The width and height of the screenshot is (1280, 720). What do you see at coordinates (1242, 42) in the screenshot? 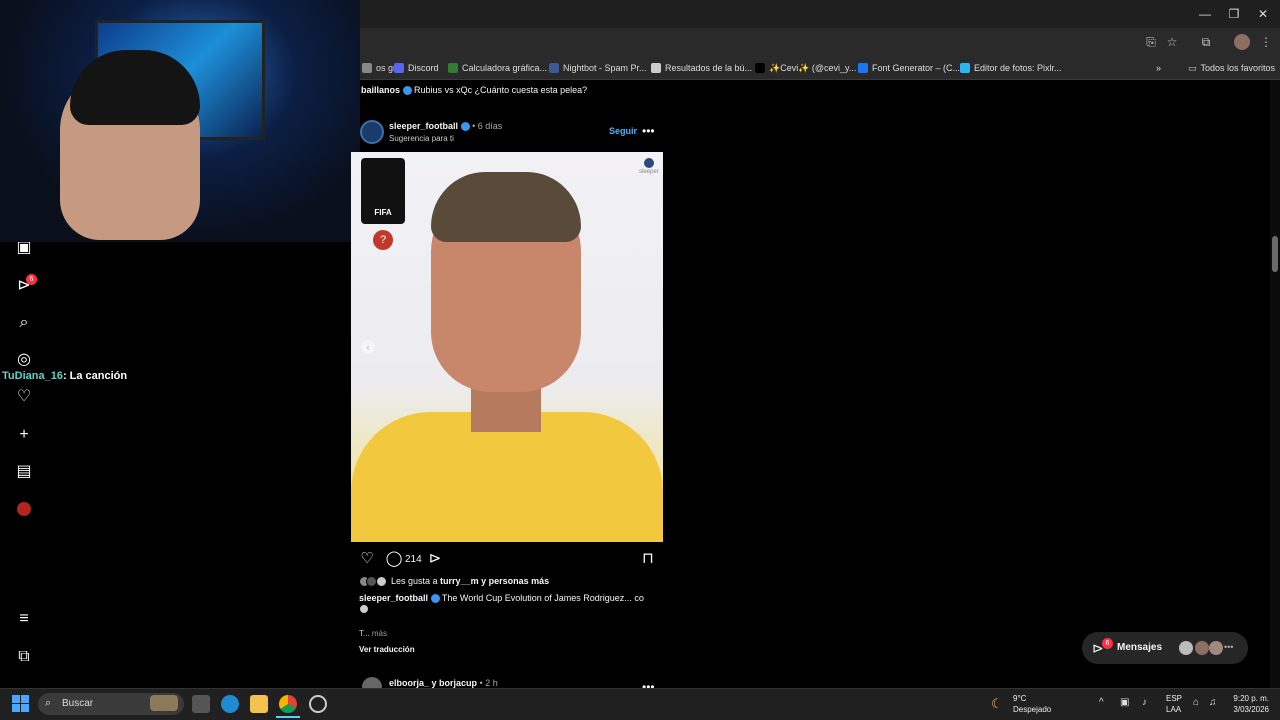
I see `profile-avatar` at bounding box center [1242, 42].